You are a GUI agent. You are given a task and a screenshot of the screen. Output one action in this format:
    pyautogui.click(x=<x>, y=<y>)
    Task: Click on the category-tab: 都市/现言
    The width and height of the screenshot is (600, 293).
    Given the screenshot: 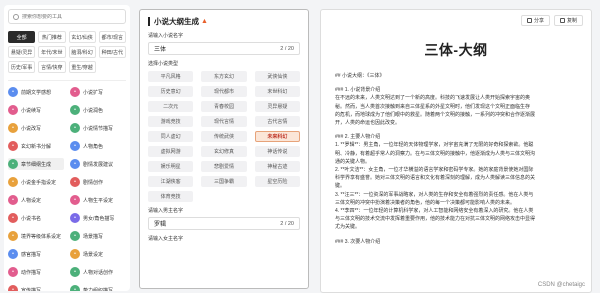 What is the action you would take?
    pyautogui.click(x=112, y=37)
    